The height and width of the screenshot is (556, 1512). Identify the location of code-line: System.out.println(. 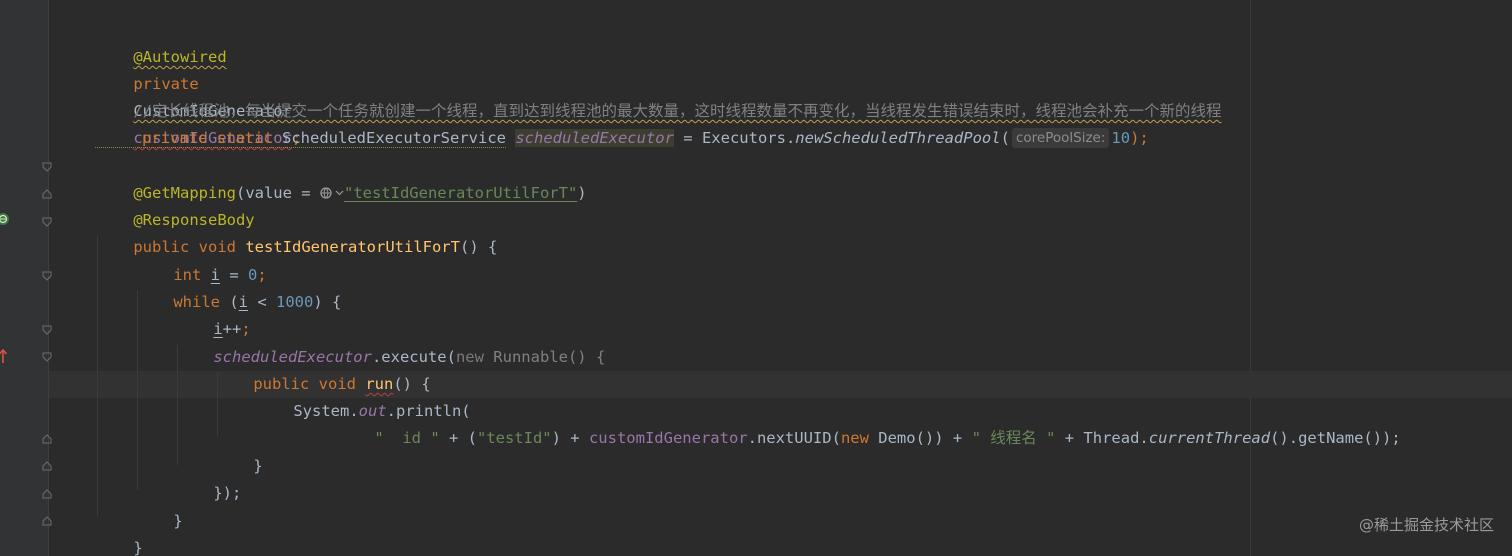
(363, 395).